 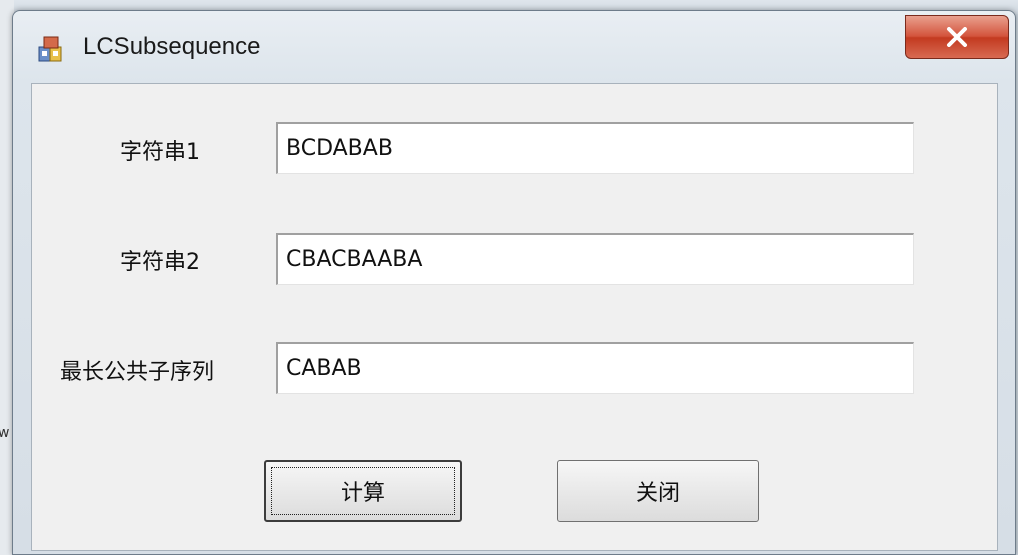 I want to click on window-title: LCSubsequence, so click(x=172, y=46).